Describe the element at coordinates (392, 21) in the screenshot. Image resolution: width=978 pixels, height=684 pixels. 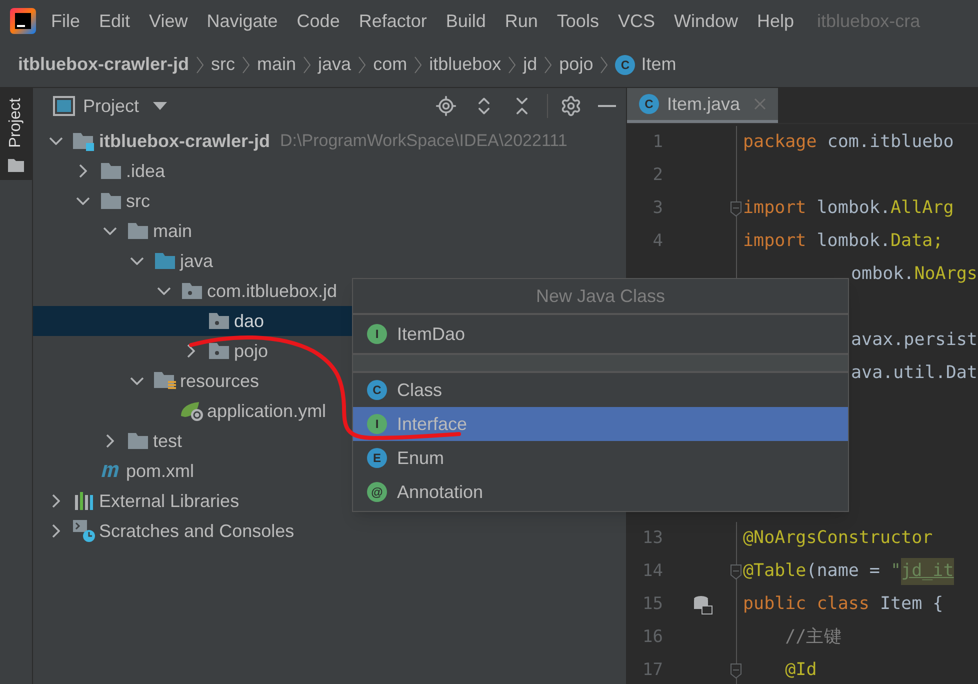
I see `menu-item: Refactor` at that location.